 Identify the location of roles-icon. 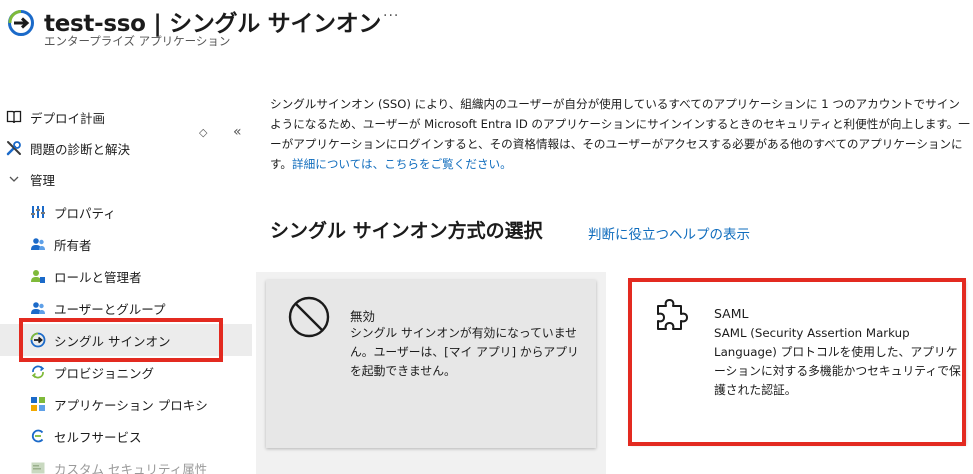
(38, 276).